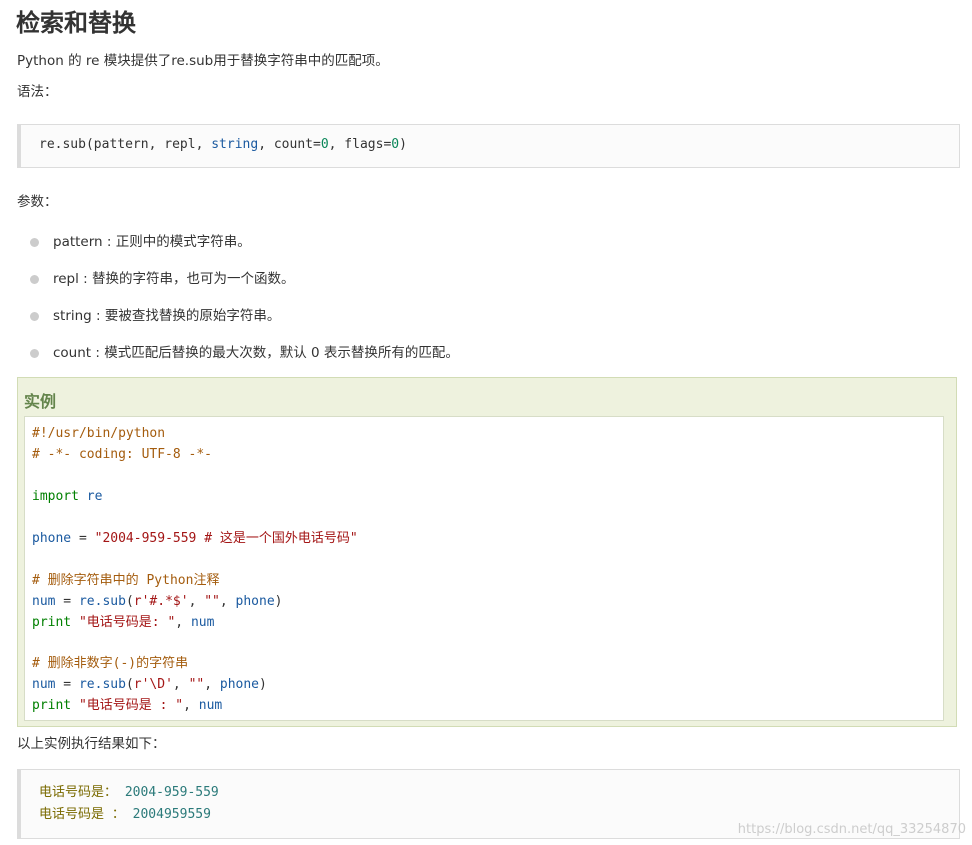  Describe the element at coordinates (316, 144) in the screenshot. I see `syntax-eq: =` at that location.